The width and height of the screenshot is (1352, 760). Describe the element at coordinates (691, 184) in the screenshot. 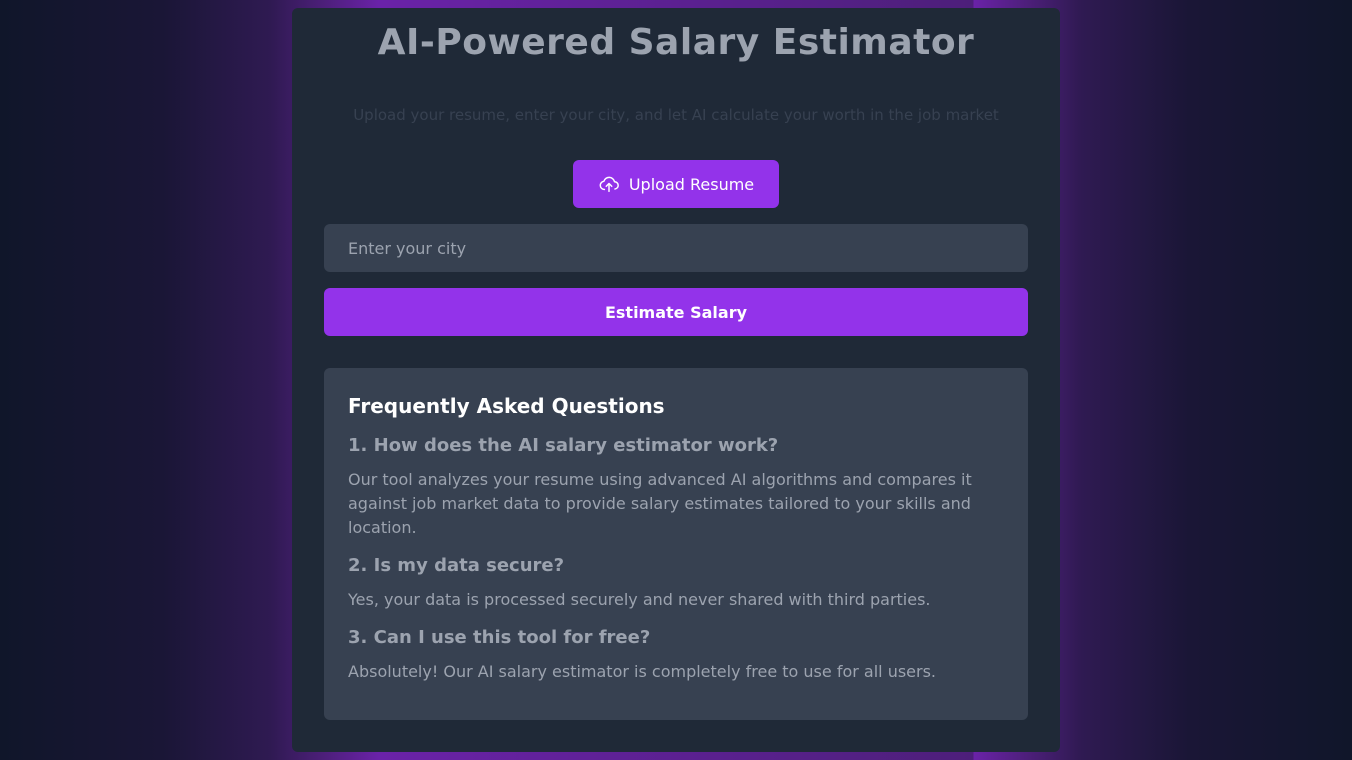

I see `upload-resume-label: Upload Resume` at that location.